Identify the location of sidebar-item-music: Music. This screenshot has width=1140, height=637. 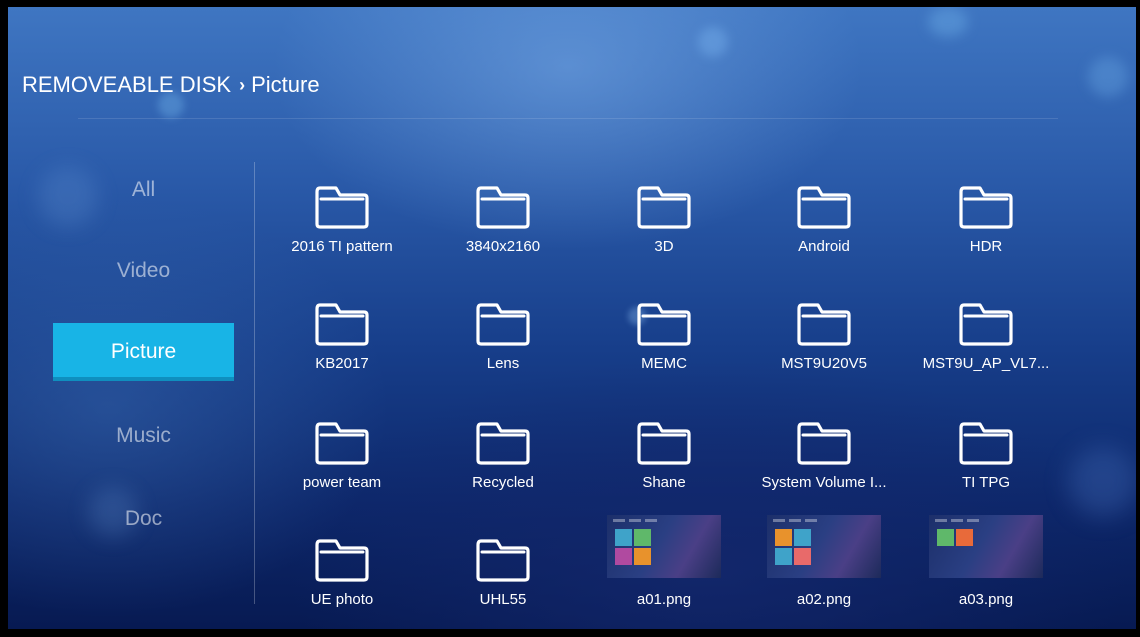
(143, 436).